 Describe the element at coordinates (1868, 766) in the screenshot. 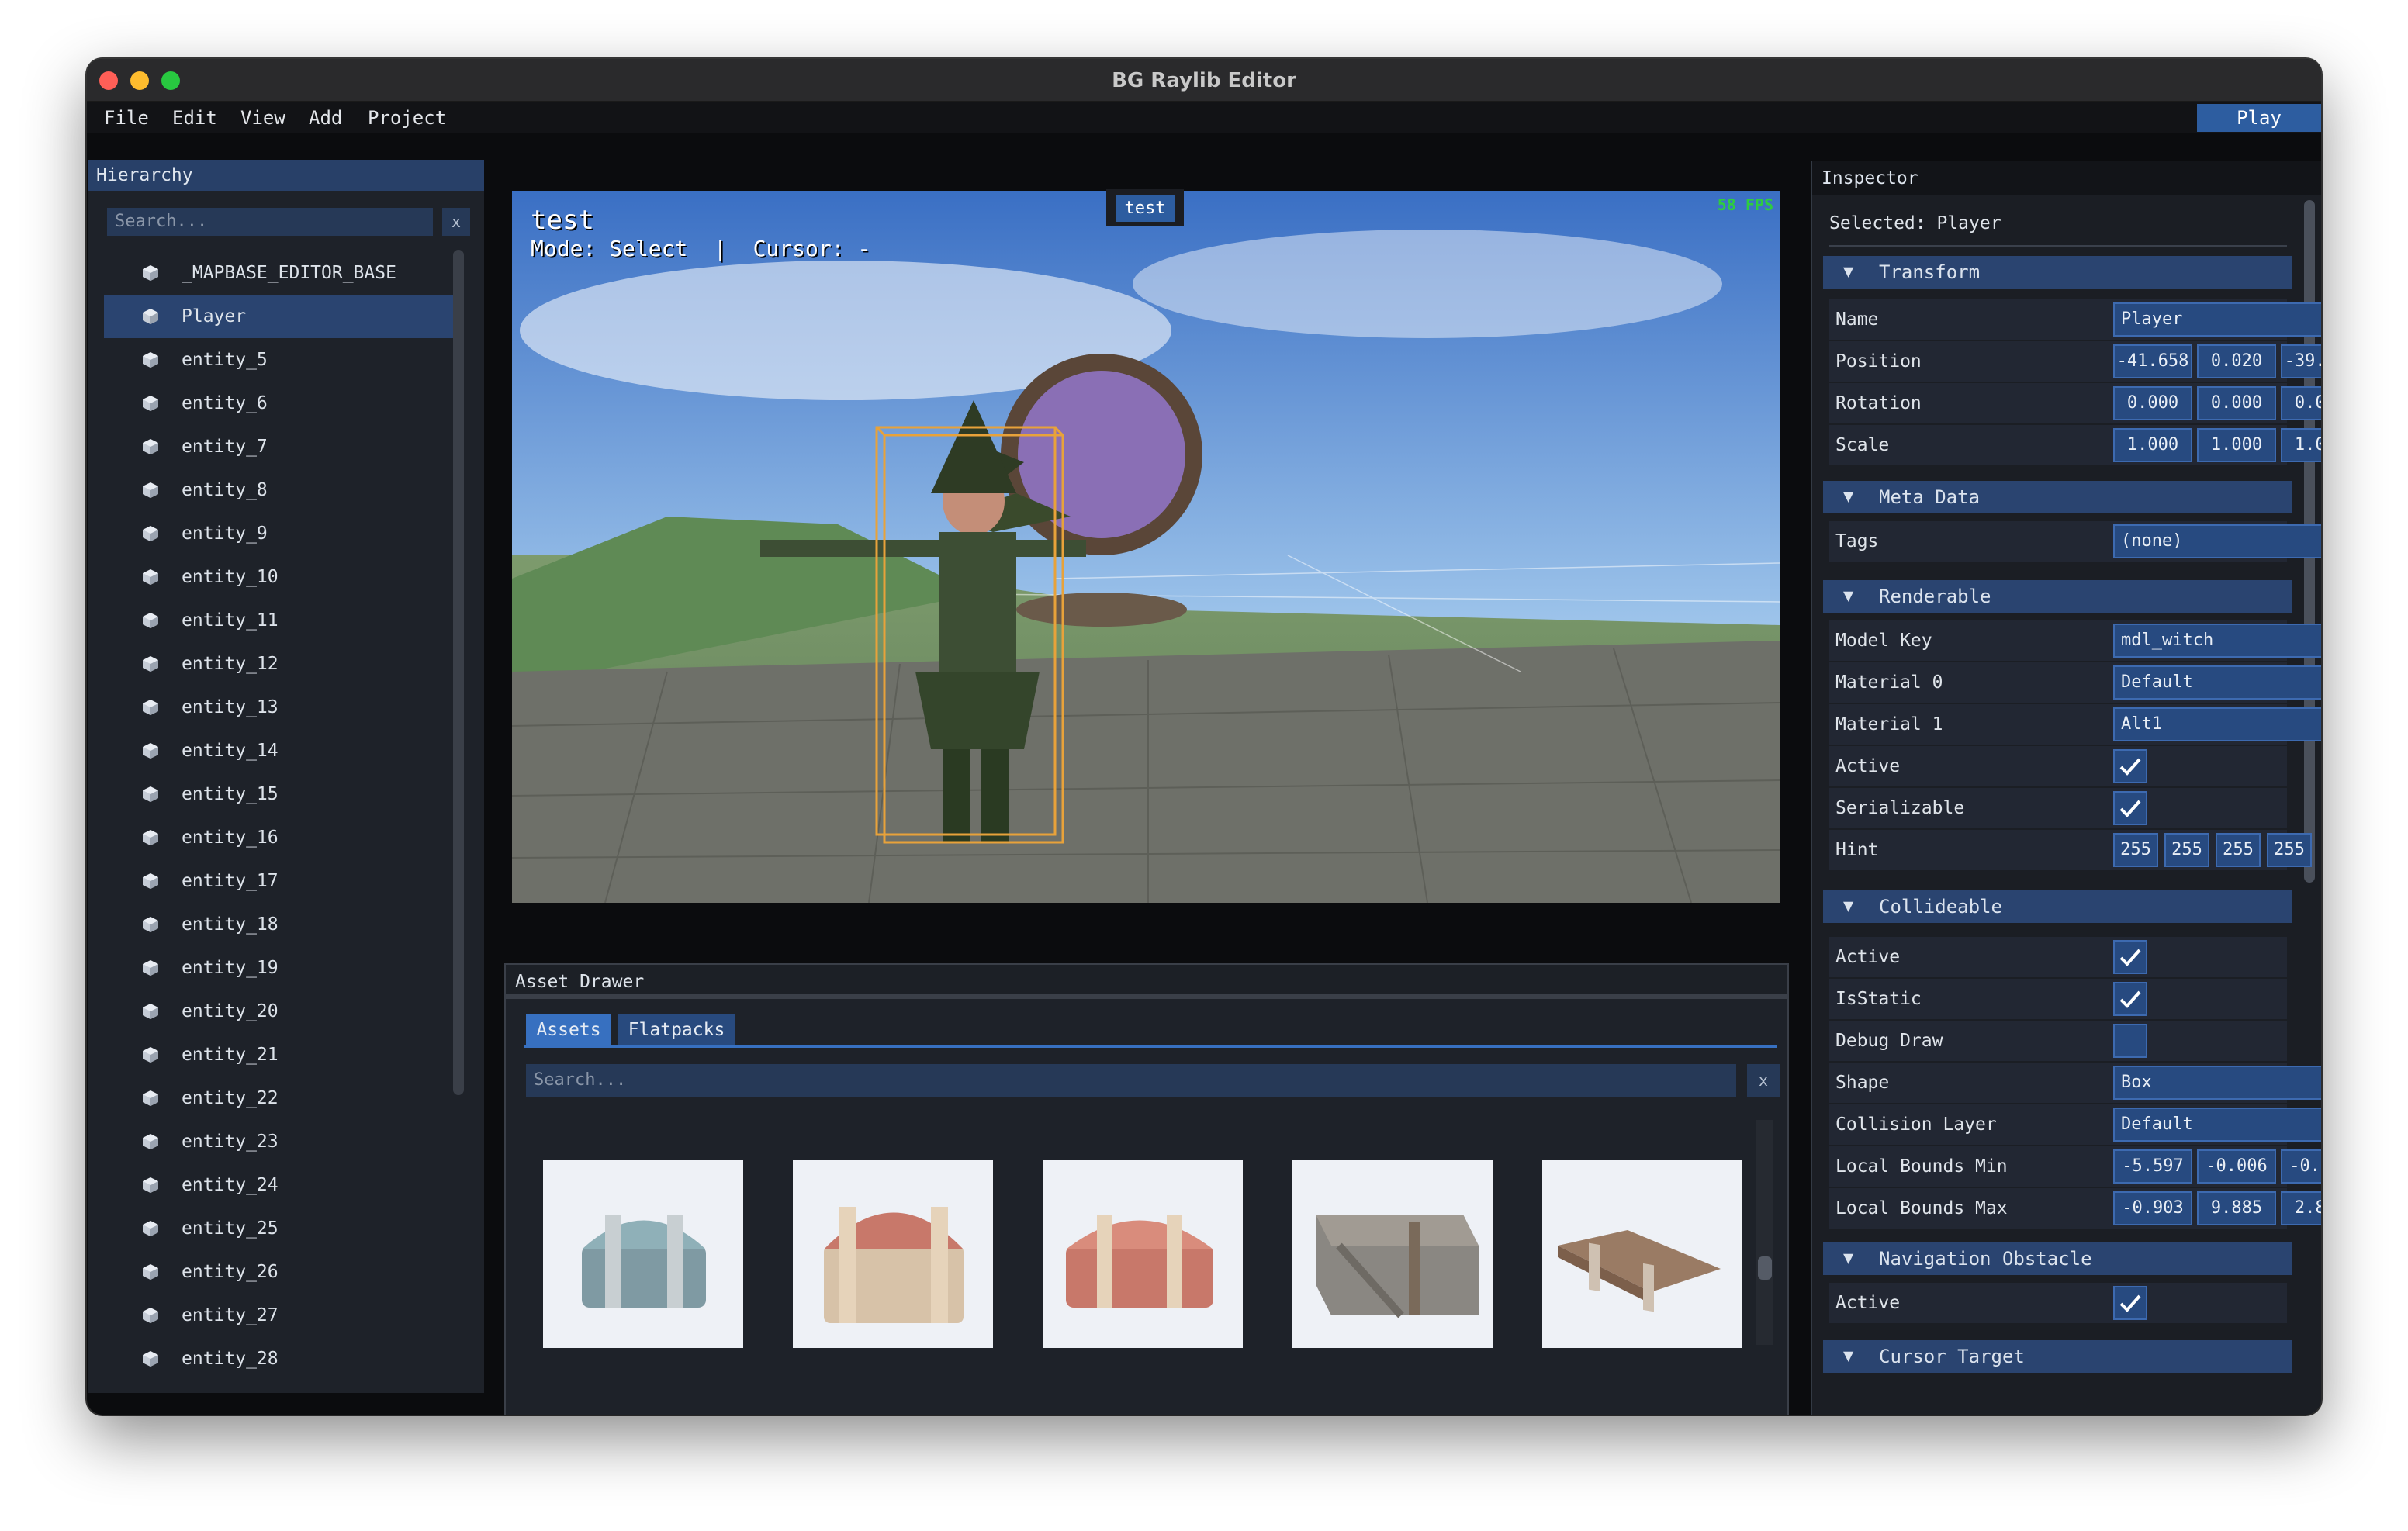

I see `renderable-active-label: Active` at that location.